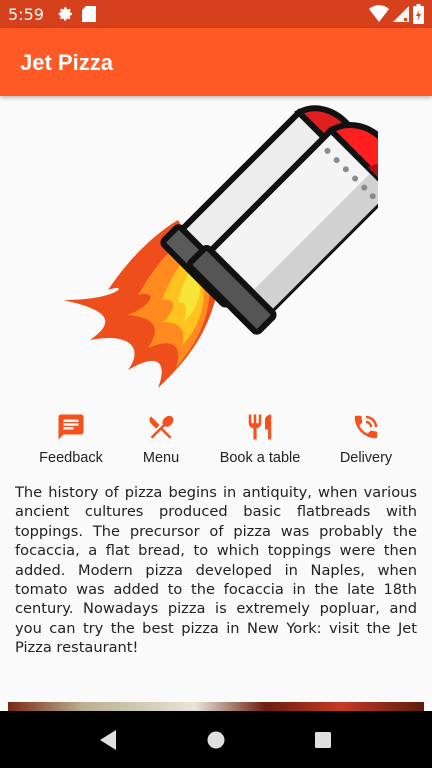  I want to click on book-table-button: Book a table, so click(260, 442).